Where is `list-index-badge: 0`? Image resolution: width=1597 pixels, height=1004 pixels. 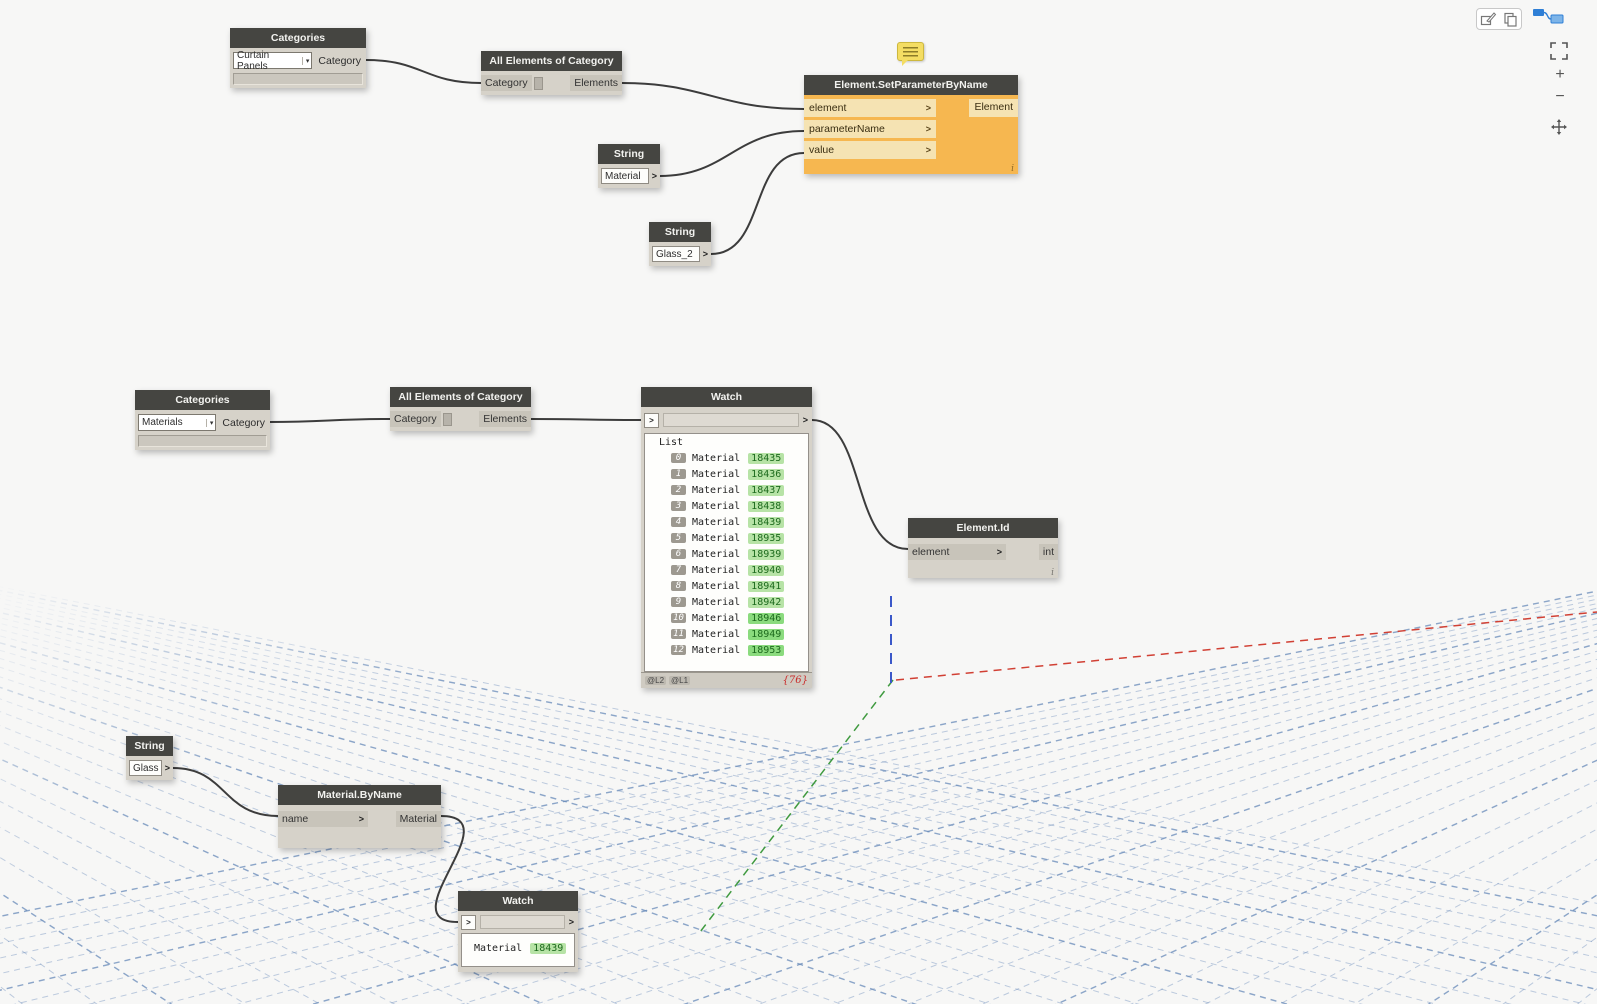
list-index-badge: 0 is located at coordinates (678, 458).